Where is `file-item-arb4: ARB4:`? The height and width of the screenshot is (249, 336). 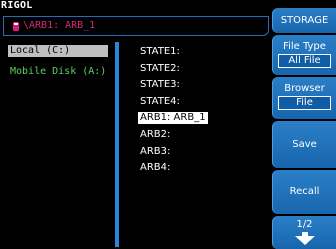 file-item-arb4: ARB4: is located at coordinates (173, 168).